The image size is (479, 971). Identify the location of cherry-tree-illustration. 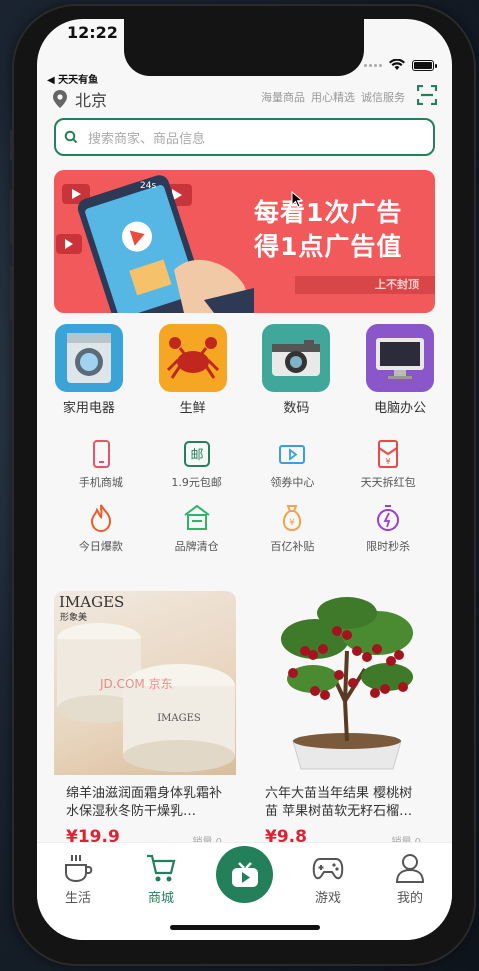
(347, 683).